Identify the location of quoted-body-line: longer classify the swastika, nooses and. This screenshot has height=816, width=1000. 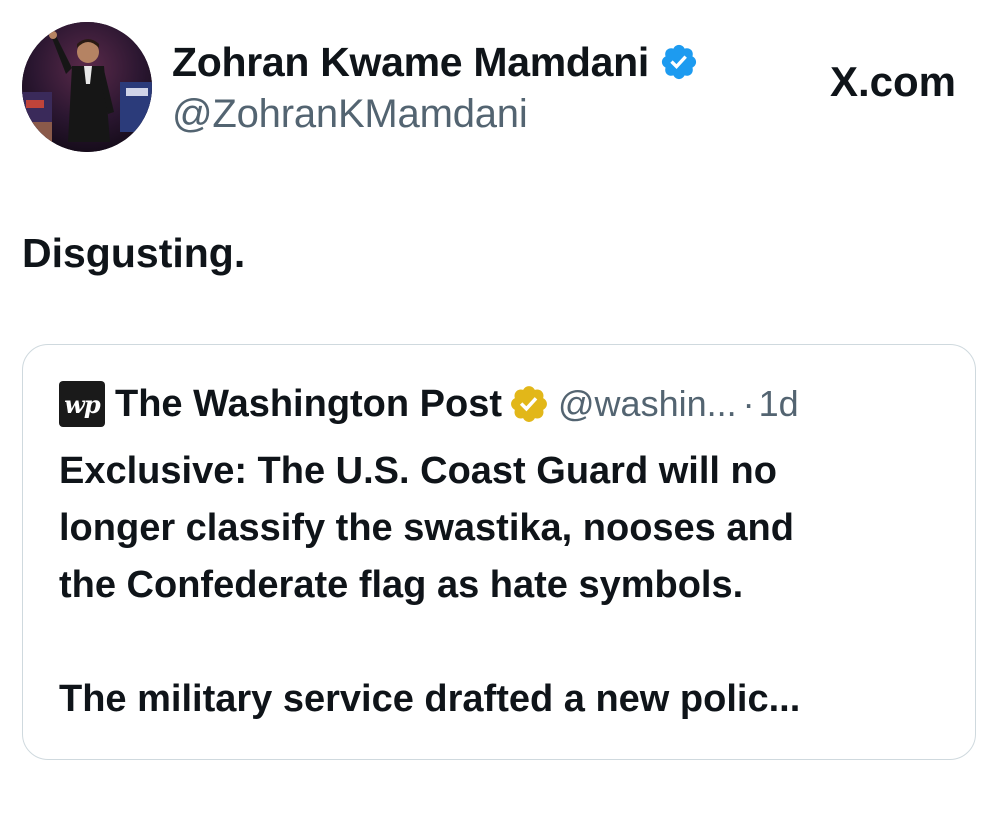
(426, 528).